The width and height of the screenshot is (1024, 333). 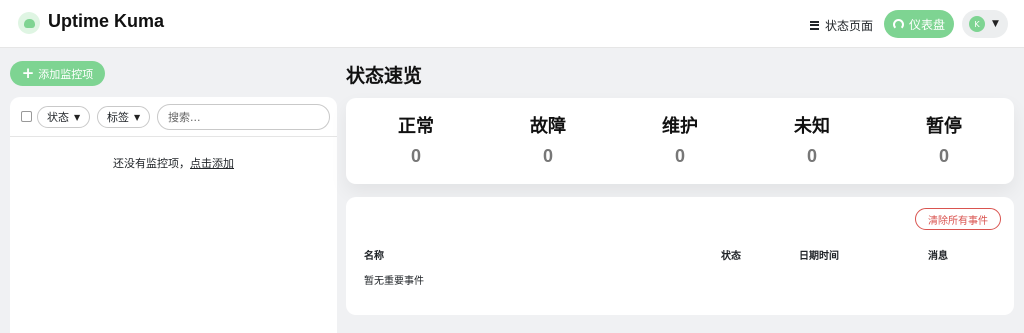 What do you see at coordinates (374, 256) in the screenshot?
I see `column-header-name: 名称` at bounding box center [374, 256].